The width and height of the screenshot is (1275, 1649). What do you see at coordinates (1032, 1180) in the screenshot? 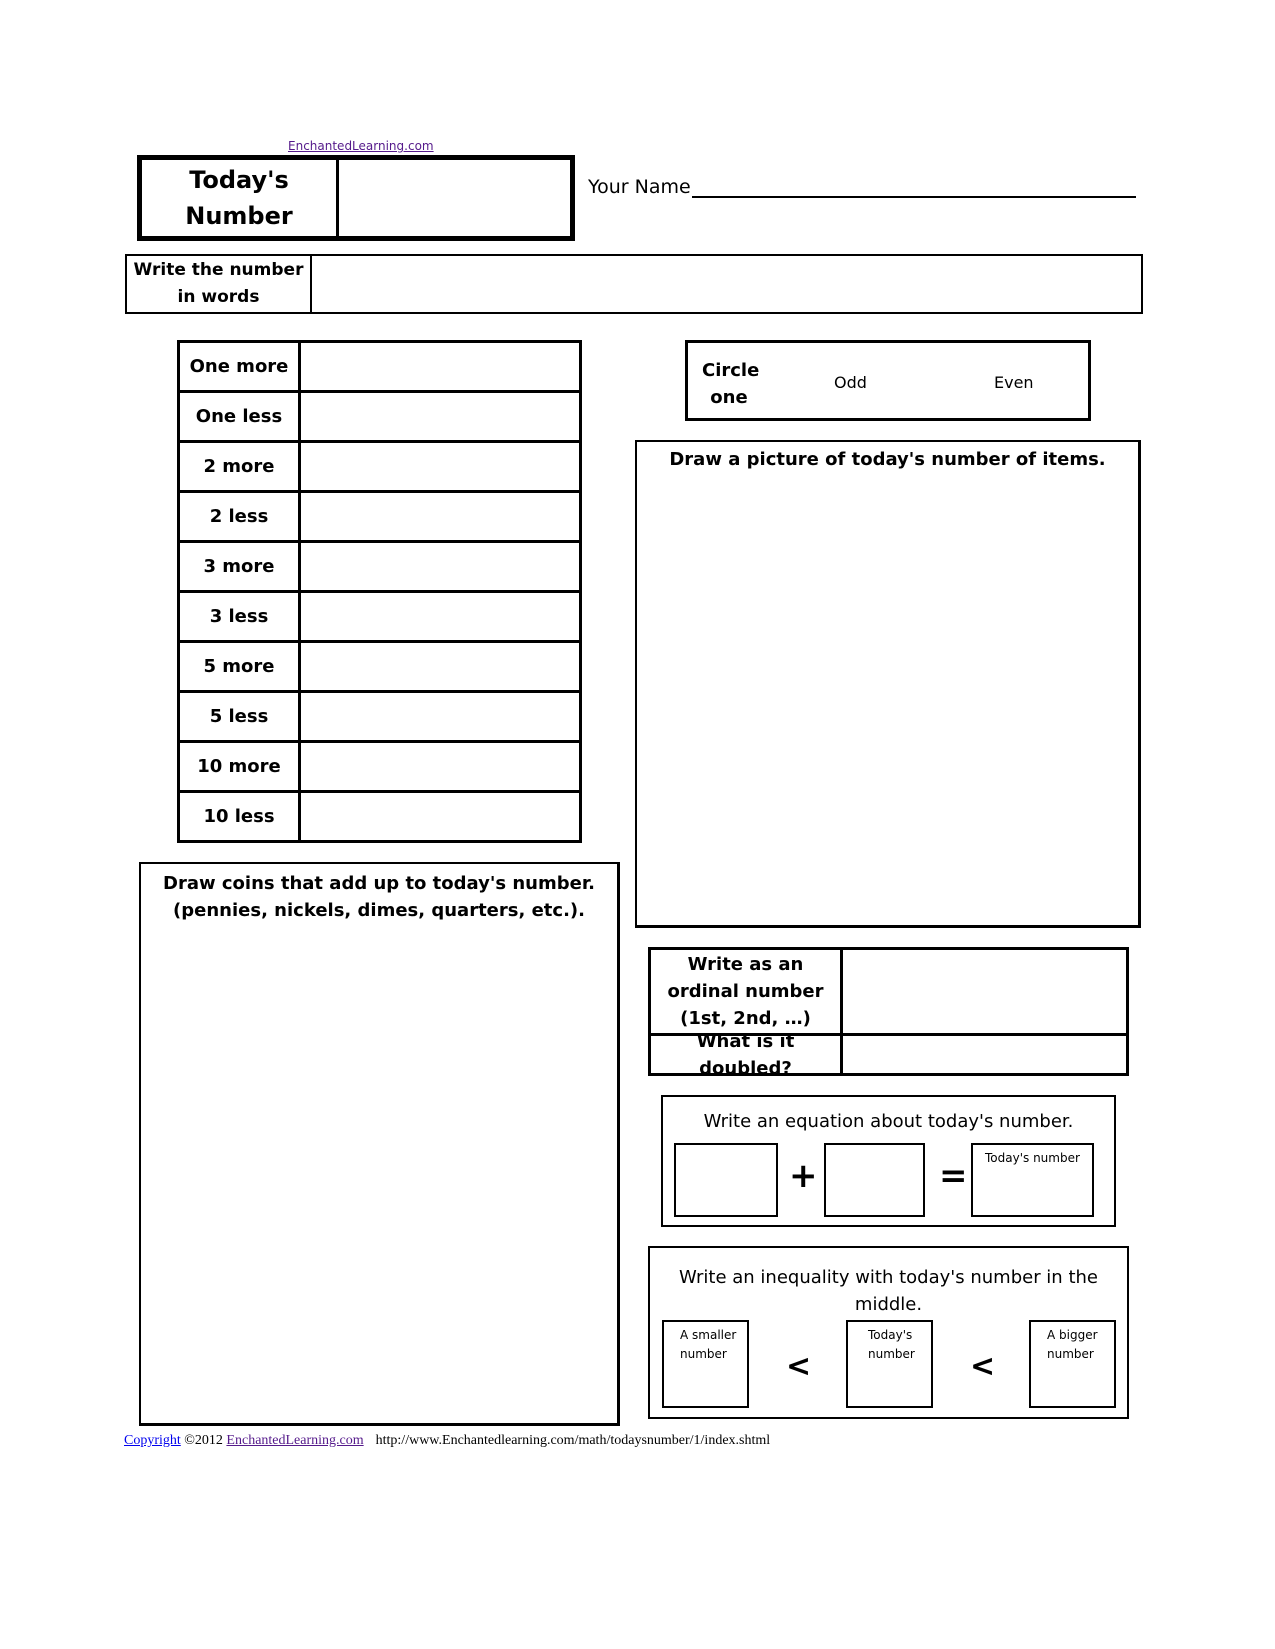
I see `equation-result-field: Today's number` at bounding box center [1032, 1180].